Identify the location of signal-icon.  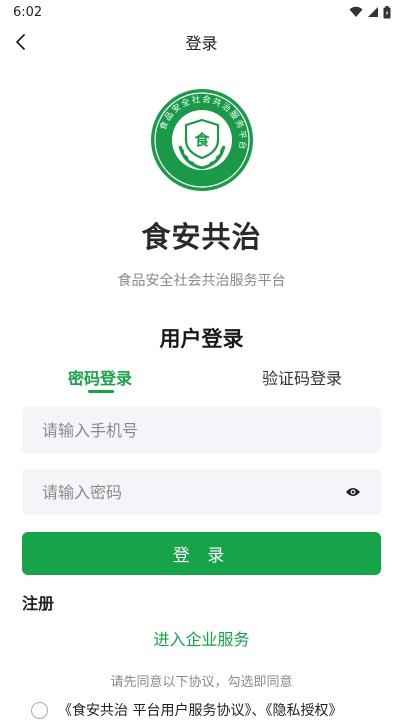
(373, 12).